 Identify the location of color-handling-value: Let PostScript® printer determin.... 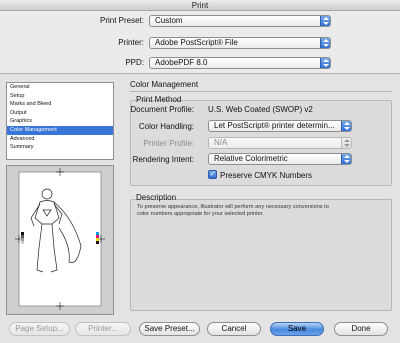
(274, 125).